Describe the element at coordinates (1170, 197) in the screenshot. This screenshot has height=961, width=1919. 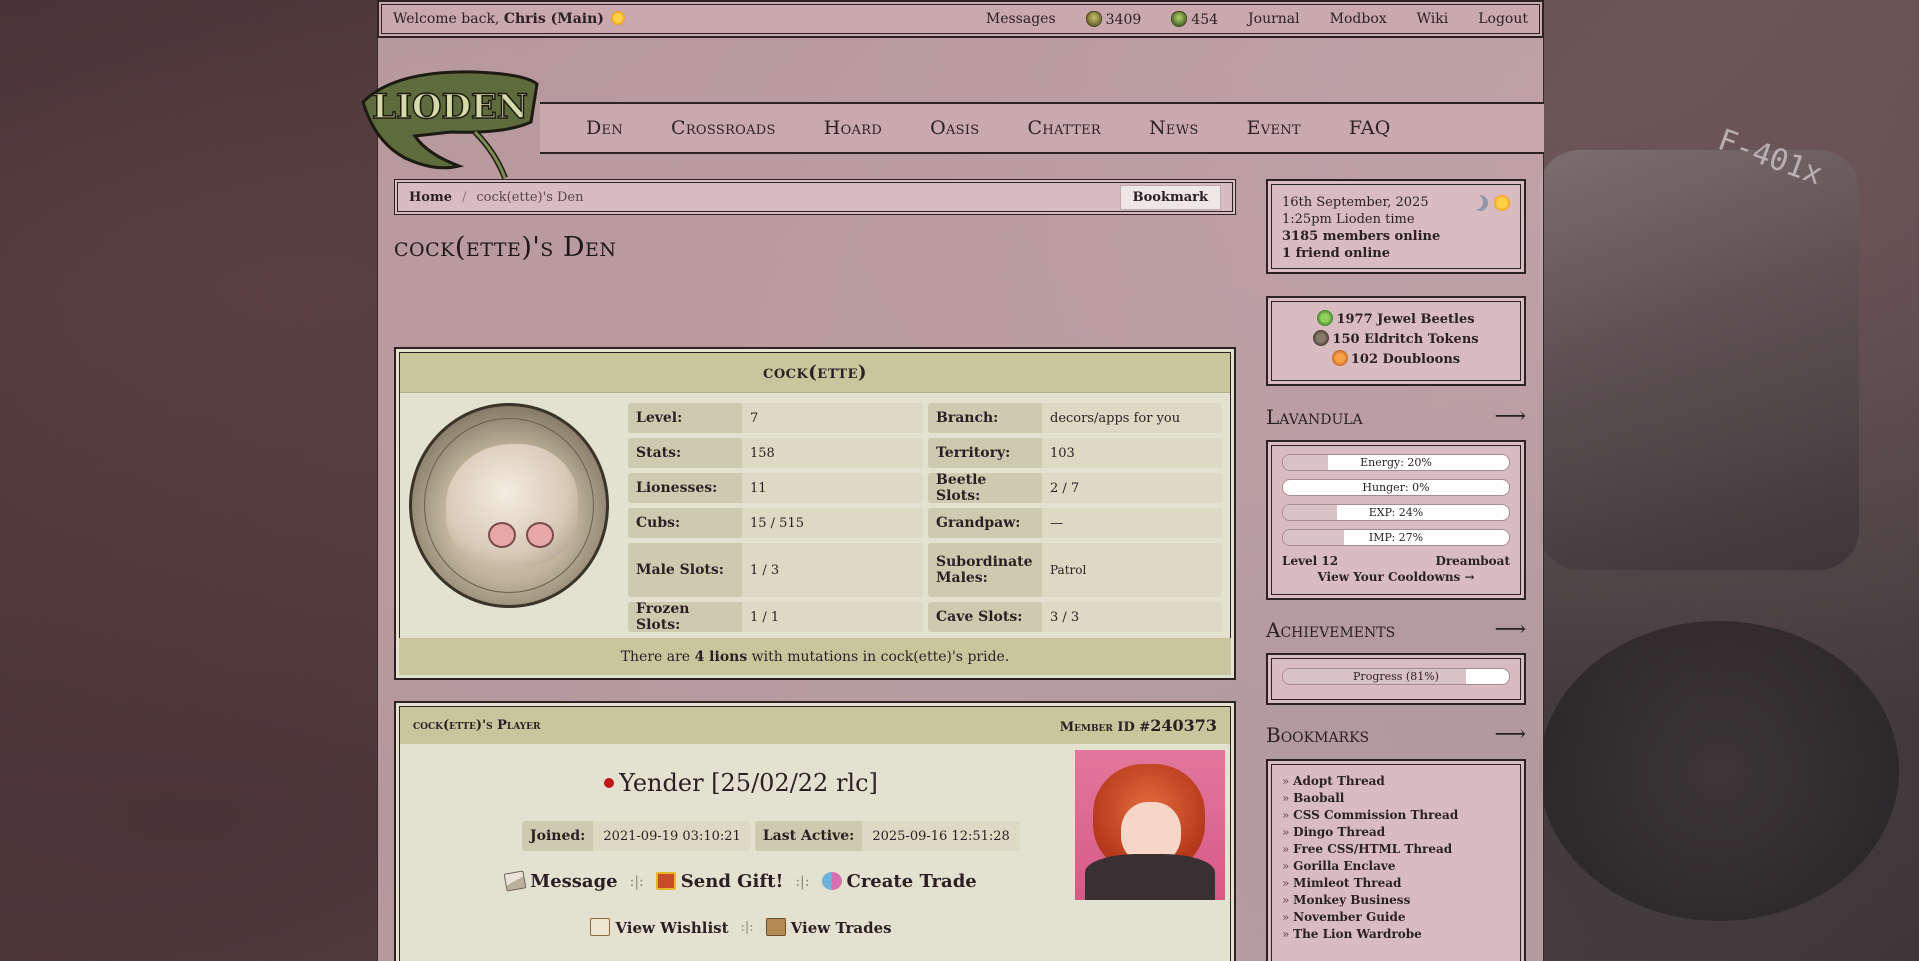
I see `bookmark-button: Bookmark` at that location.